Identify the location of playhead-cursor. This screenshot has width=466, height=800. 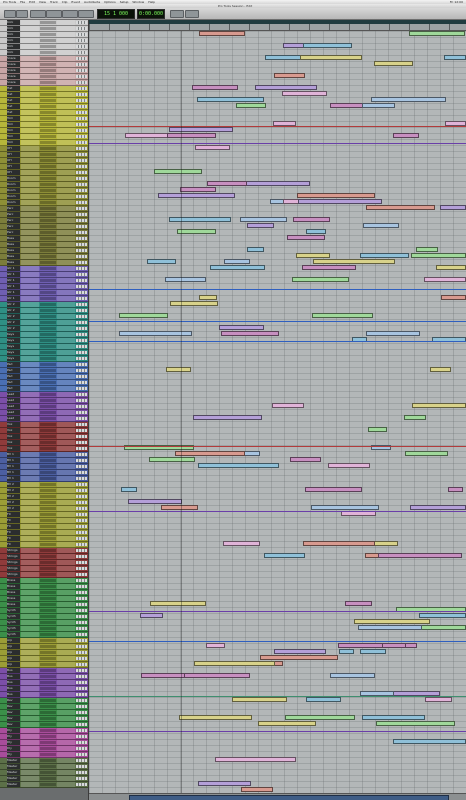
(181, 412).